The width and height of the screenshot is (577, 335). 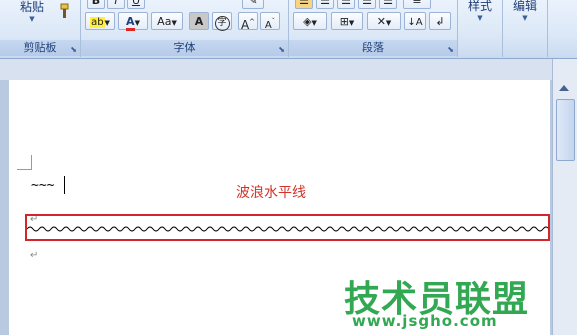 I want to click on show-marks-button: ↲, so click(x=440, y=21).